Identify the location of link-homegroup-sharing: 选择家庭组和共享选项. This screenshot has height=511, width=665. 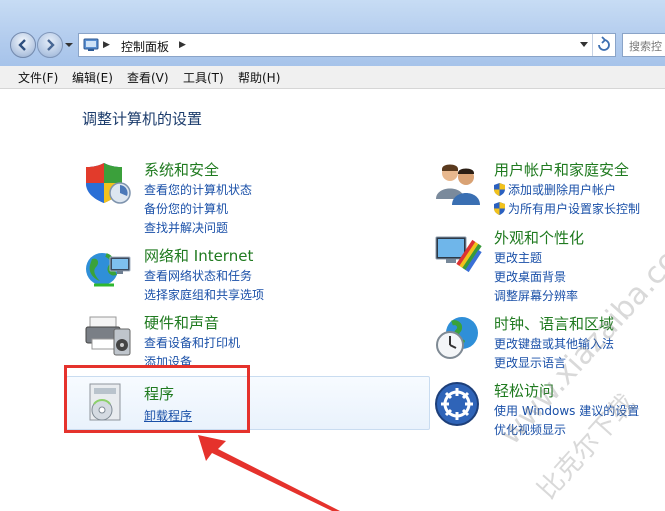
(204, 294).